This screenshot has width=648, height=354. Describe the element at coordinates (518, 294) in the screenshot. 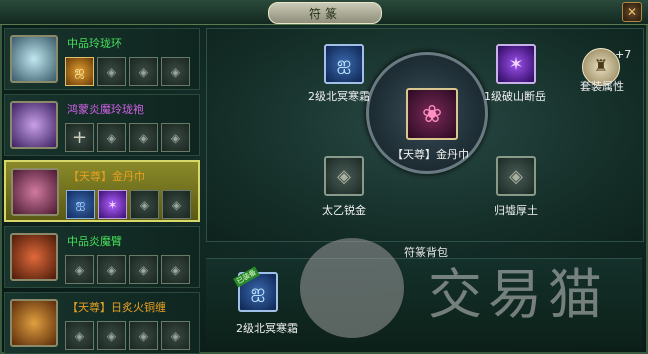

I see `watermark-text: 交易猫` at that location.